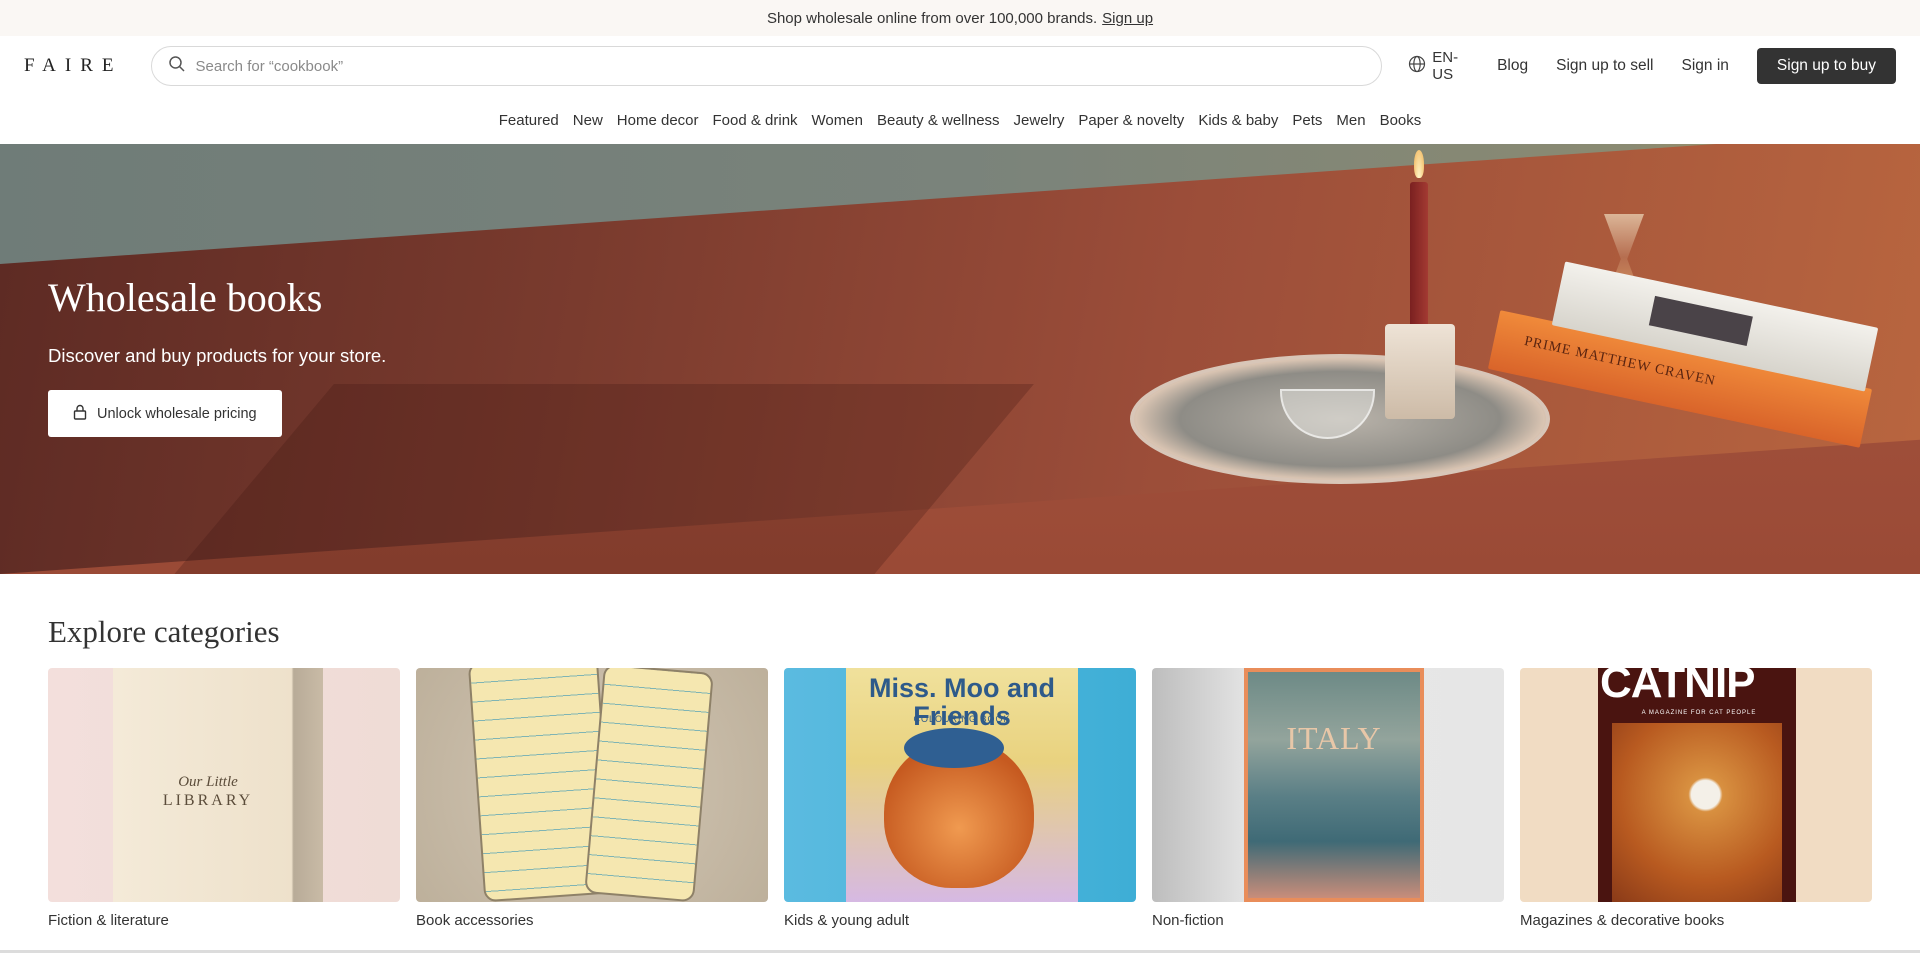 This screenshot has height=953, width=1920. Describe the element at coordinates (1417, 66) in the screenshot. I see `globe-icon` at that location.